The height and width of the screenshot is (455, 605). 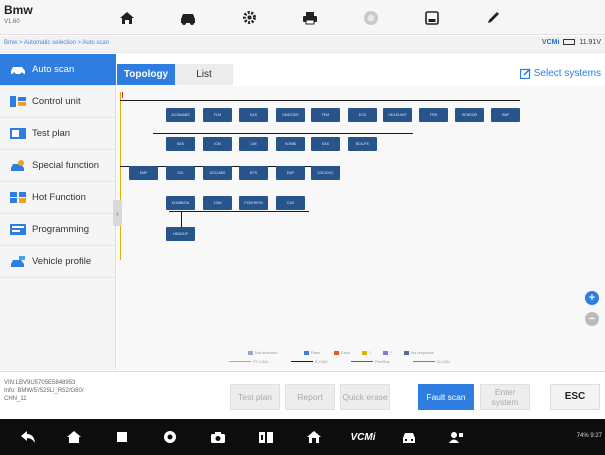 I want to click on camera-button, so click(x=218, y=437).